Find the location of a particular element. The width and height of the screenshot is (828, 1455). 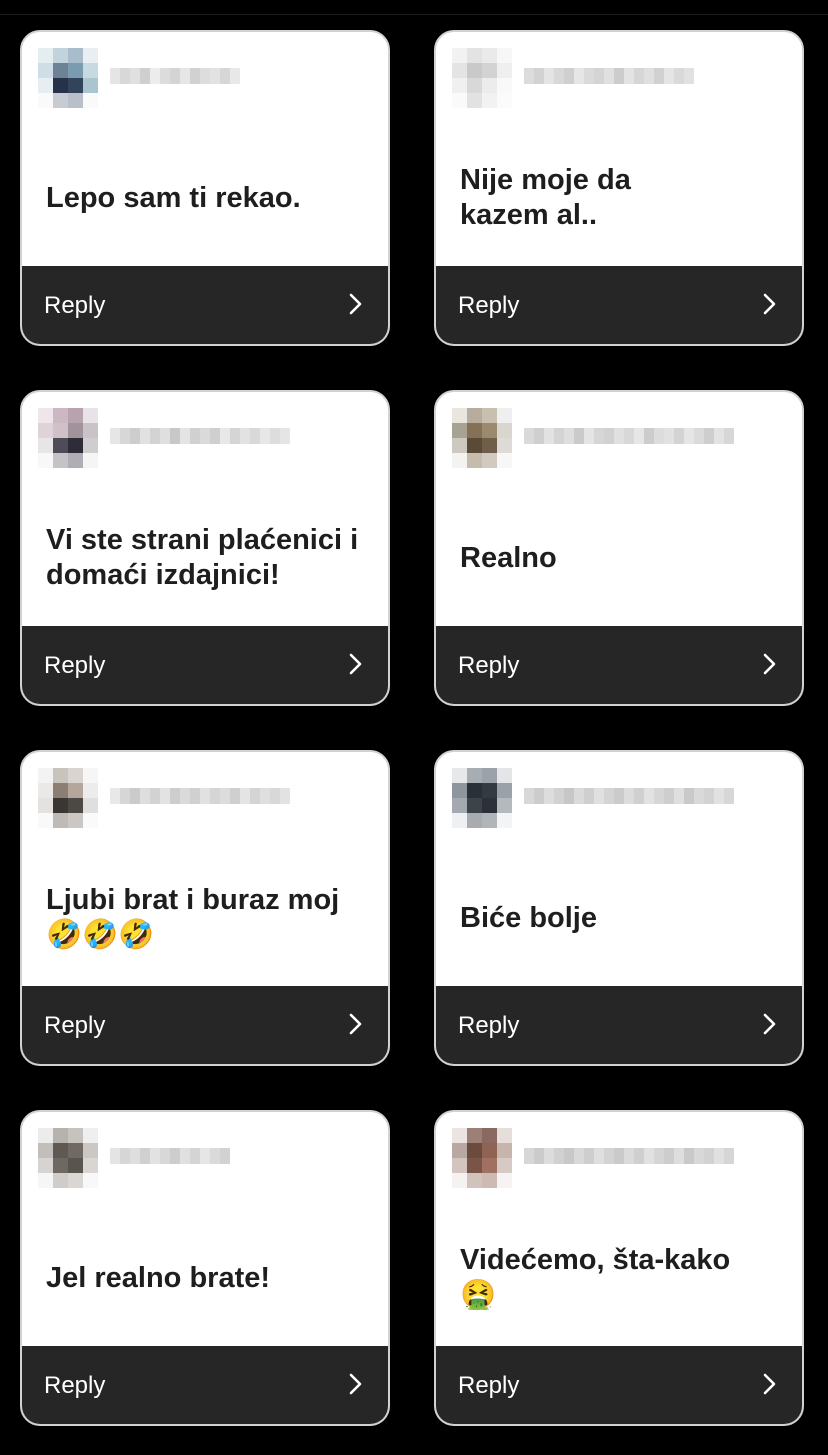

comment-card: Realno Reply is located at coordinates (619, 548).